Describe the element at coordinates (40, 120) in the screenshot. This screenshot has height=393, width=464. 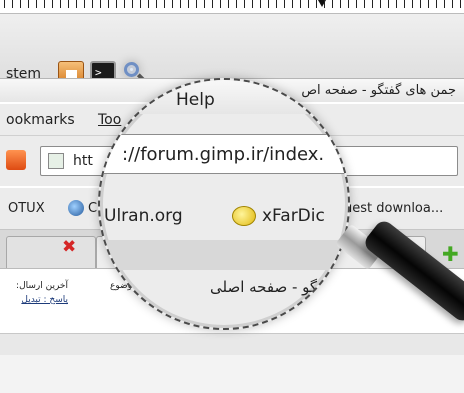
I see `menu-bookmarks: ookmarks` at that location.